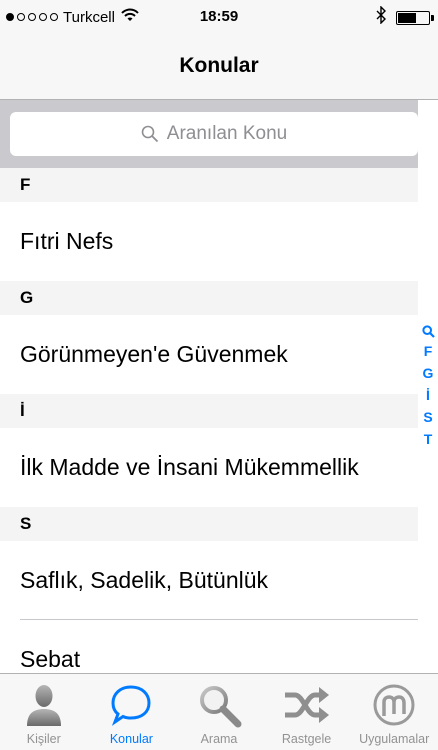  I want to click on navigation-bar: Konular, so click(219, 66).